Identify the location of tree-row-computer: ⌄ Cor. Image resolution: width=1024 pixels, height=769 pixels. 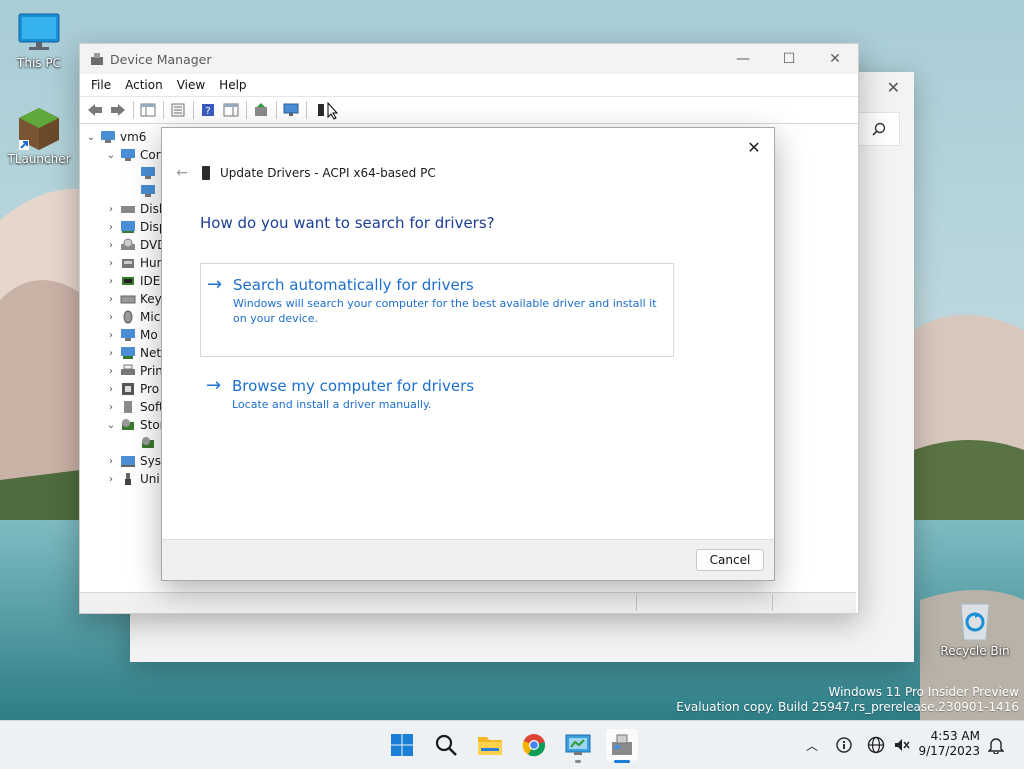
(132, 155).